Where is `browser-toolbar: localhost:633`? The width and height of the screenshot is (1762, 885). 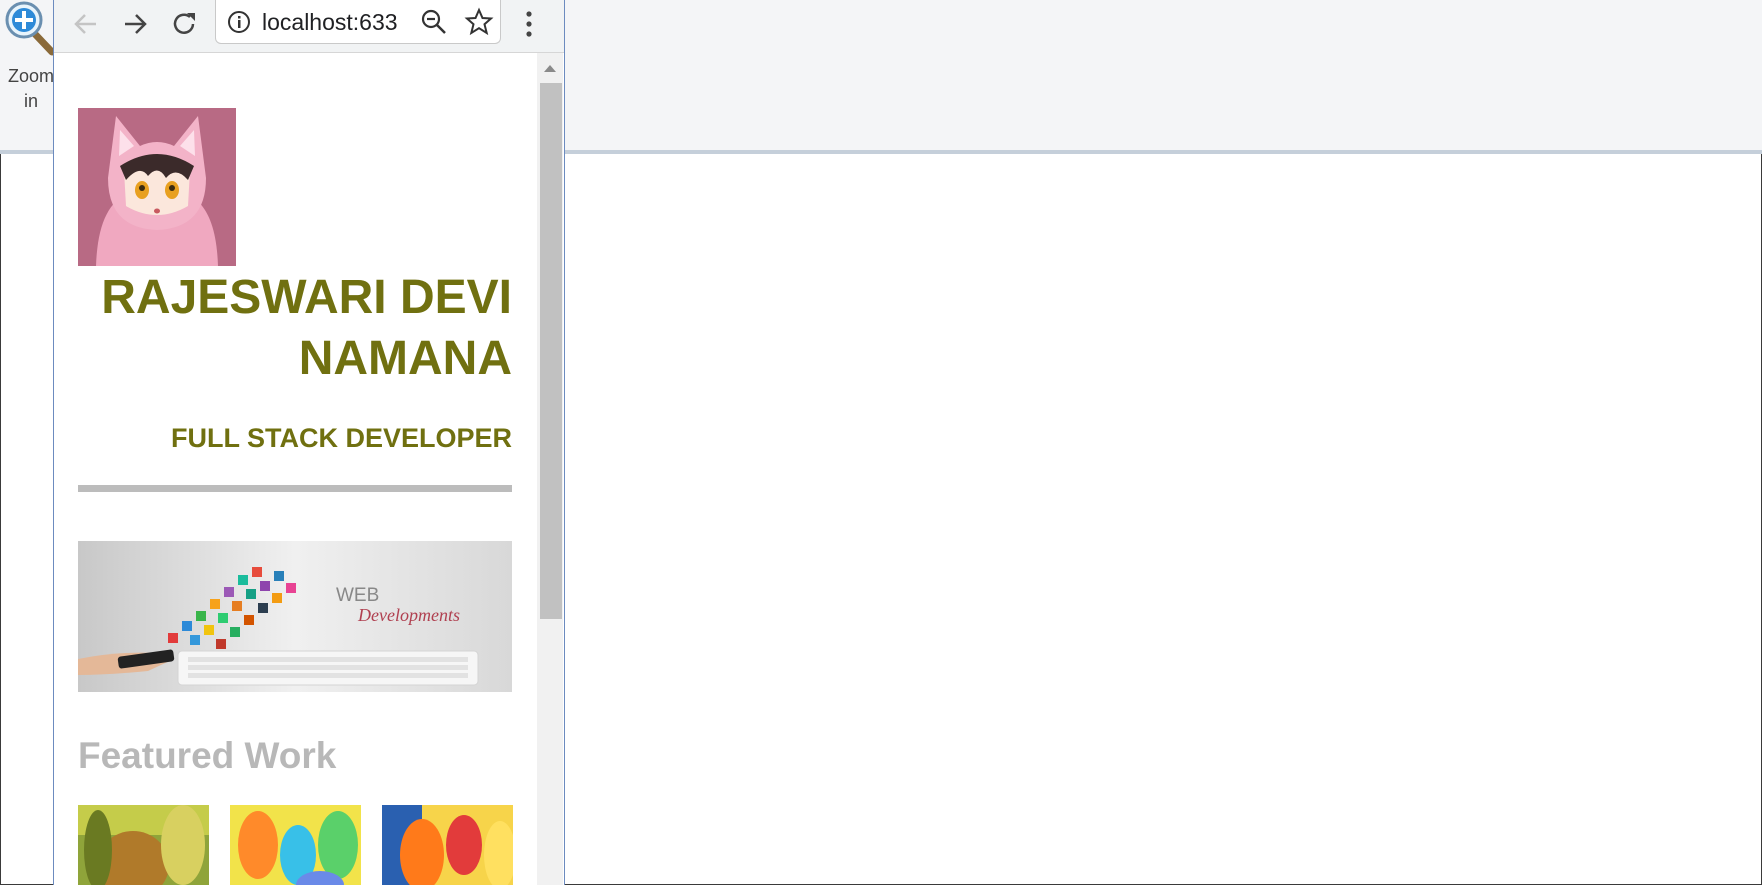 browser-toolbar: localhost:633 is located at coordinates (309, 26).